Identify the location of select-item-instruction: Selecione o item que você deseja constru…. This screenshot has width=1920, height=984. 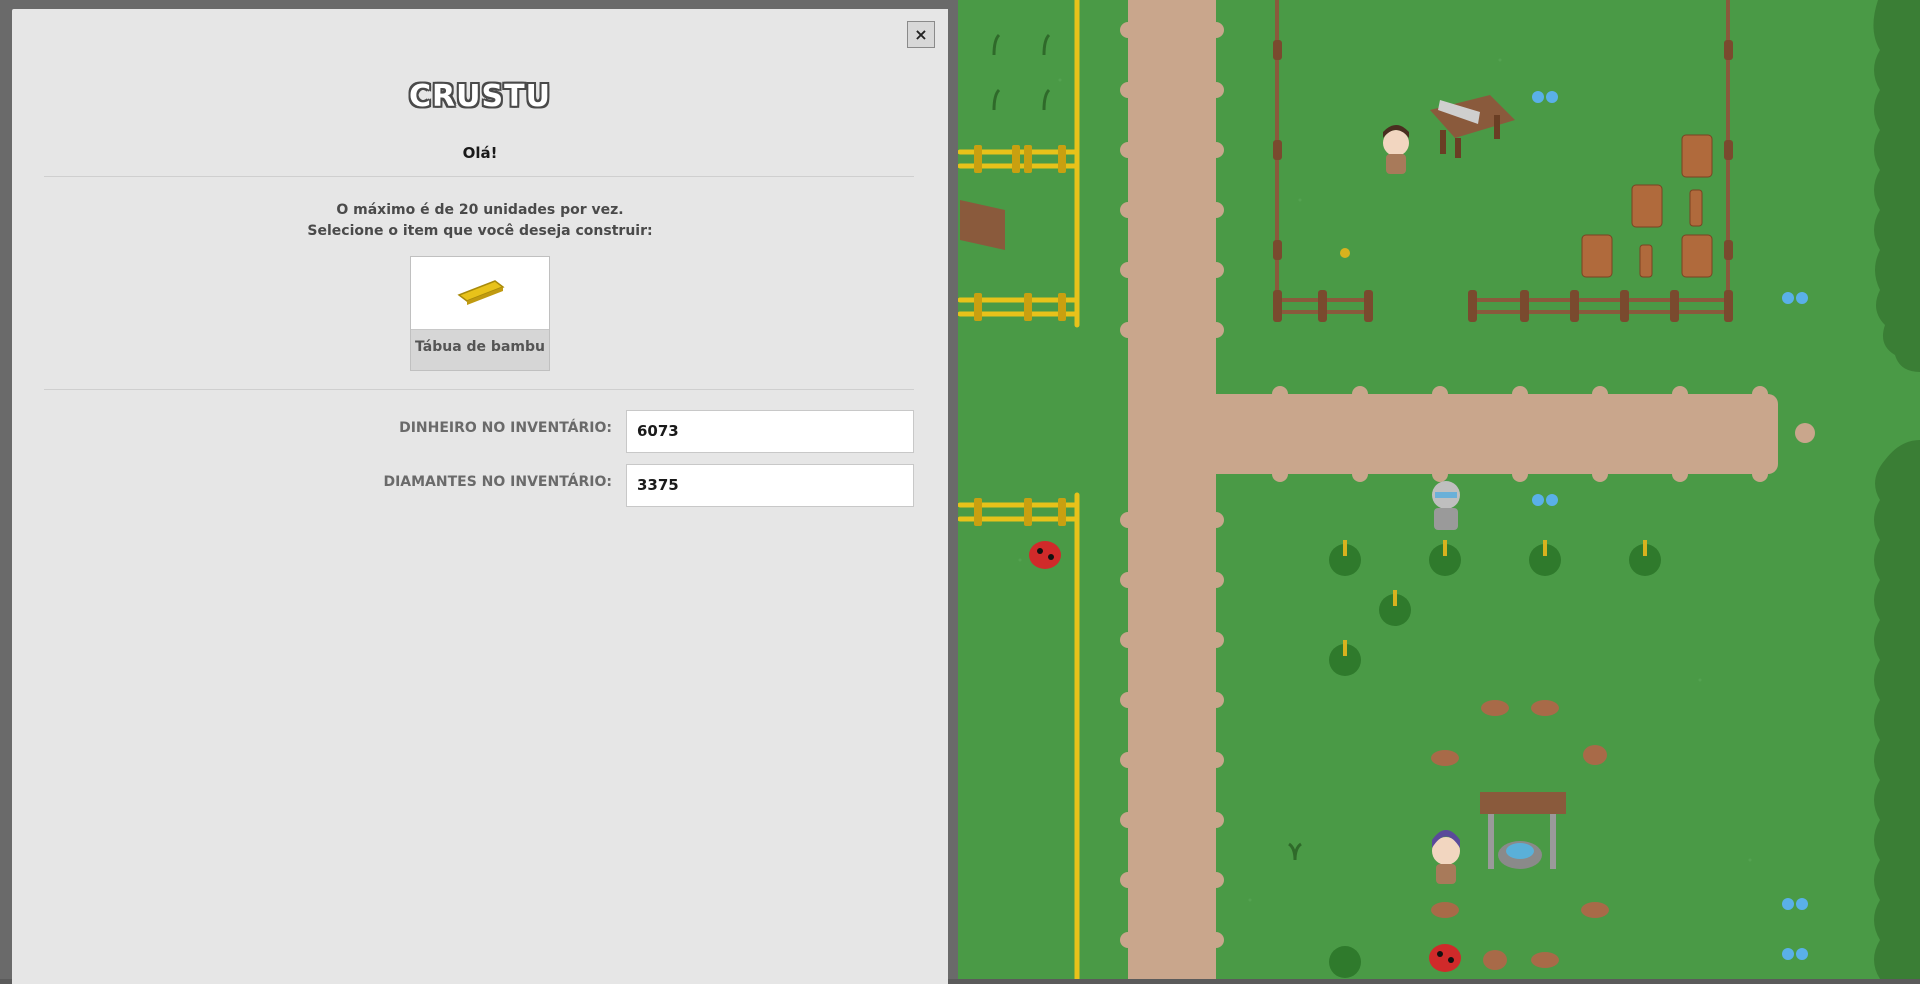
(480, 231).